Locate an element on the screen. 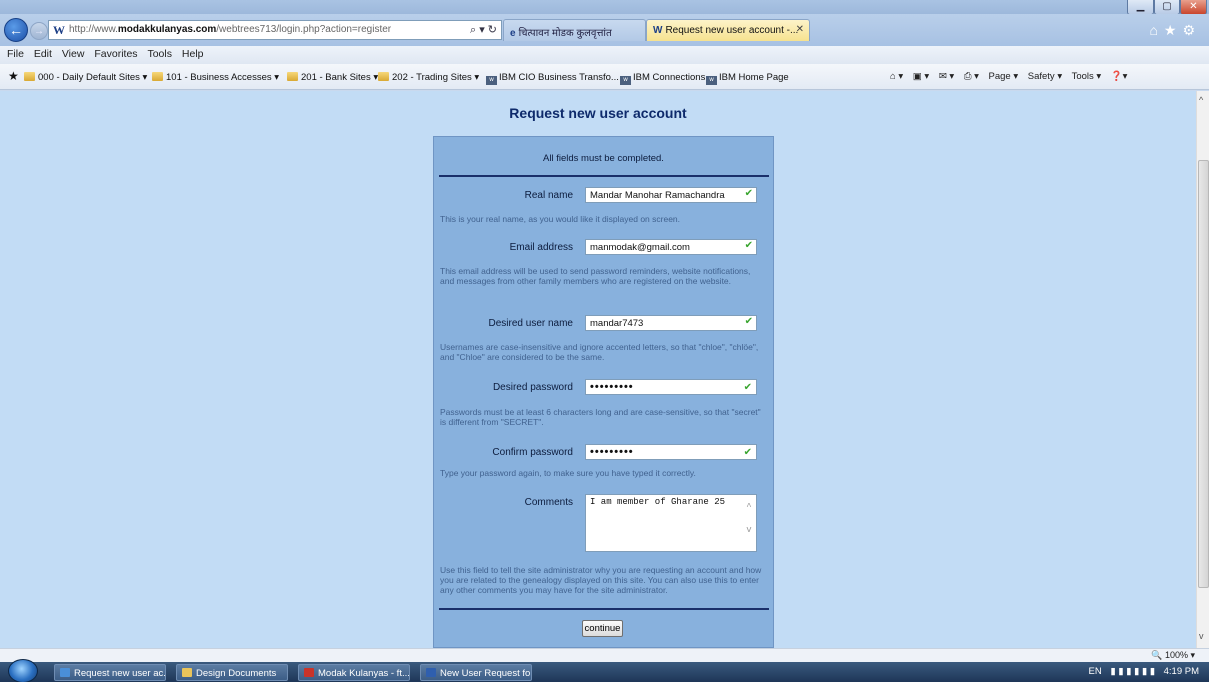  real-name-label: Real name is located at coordinates (548, 195).